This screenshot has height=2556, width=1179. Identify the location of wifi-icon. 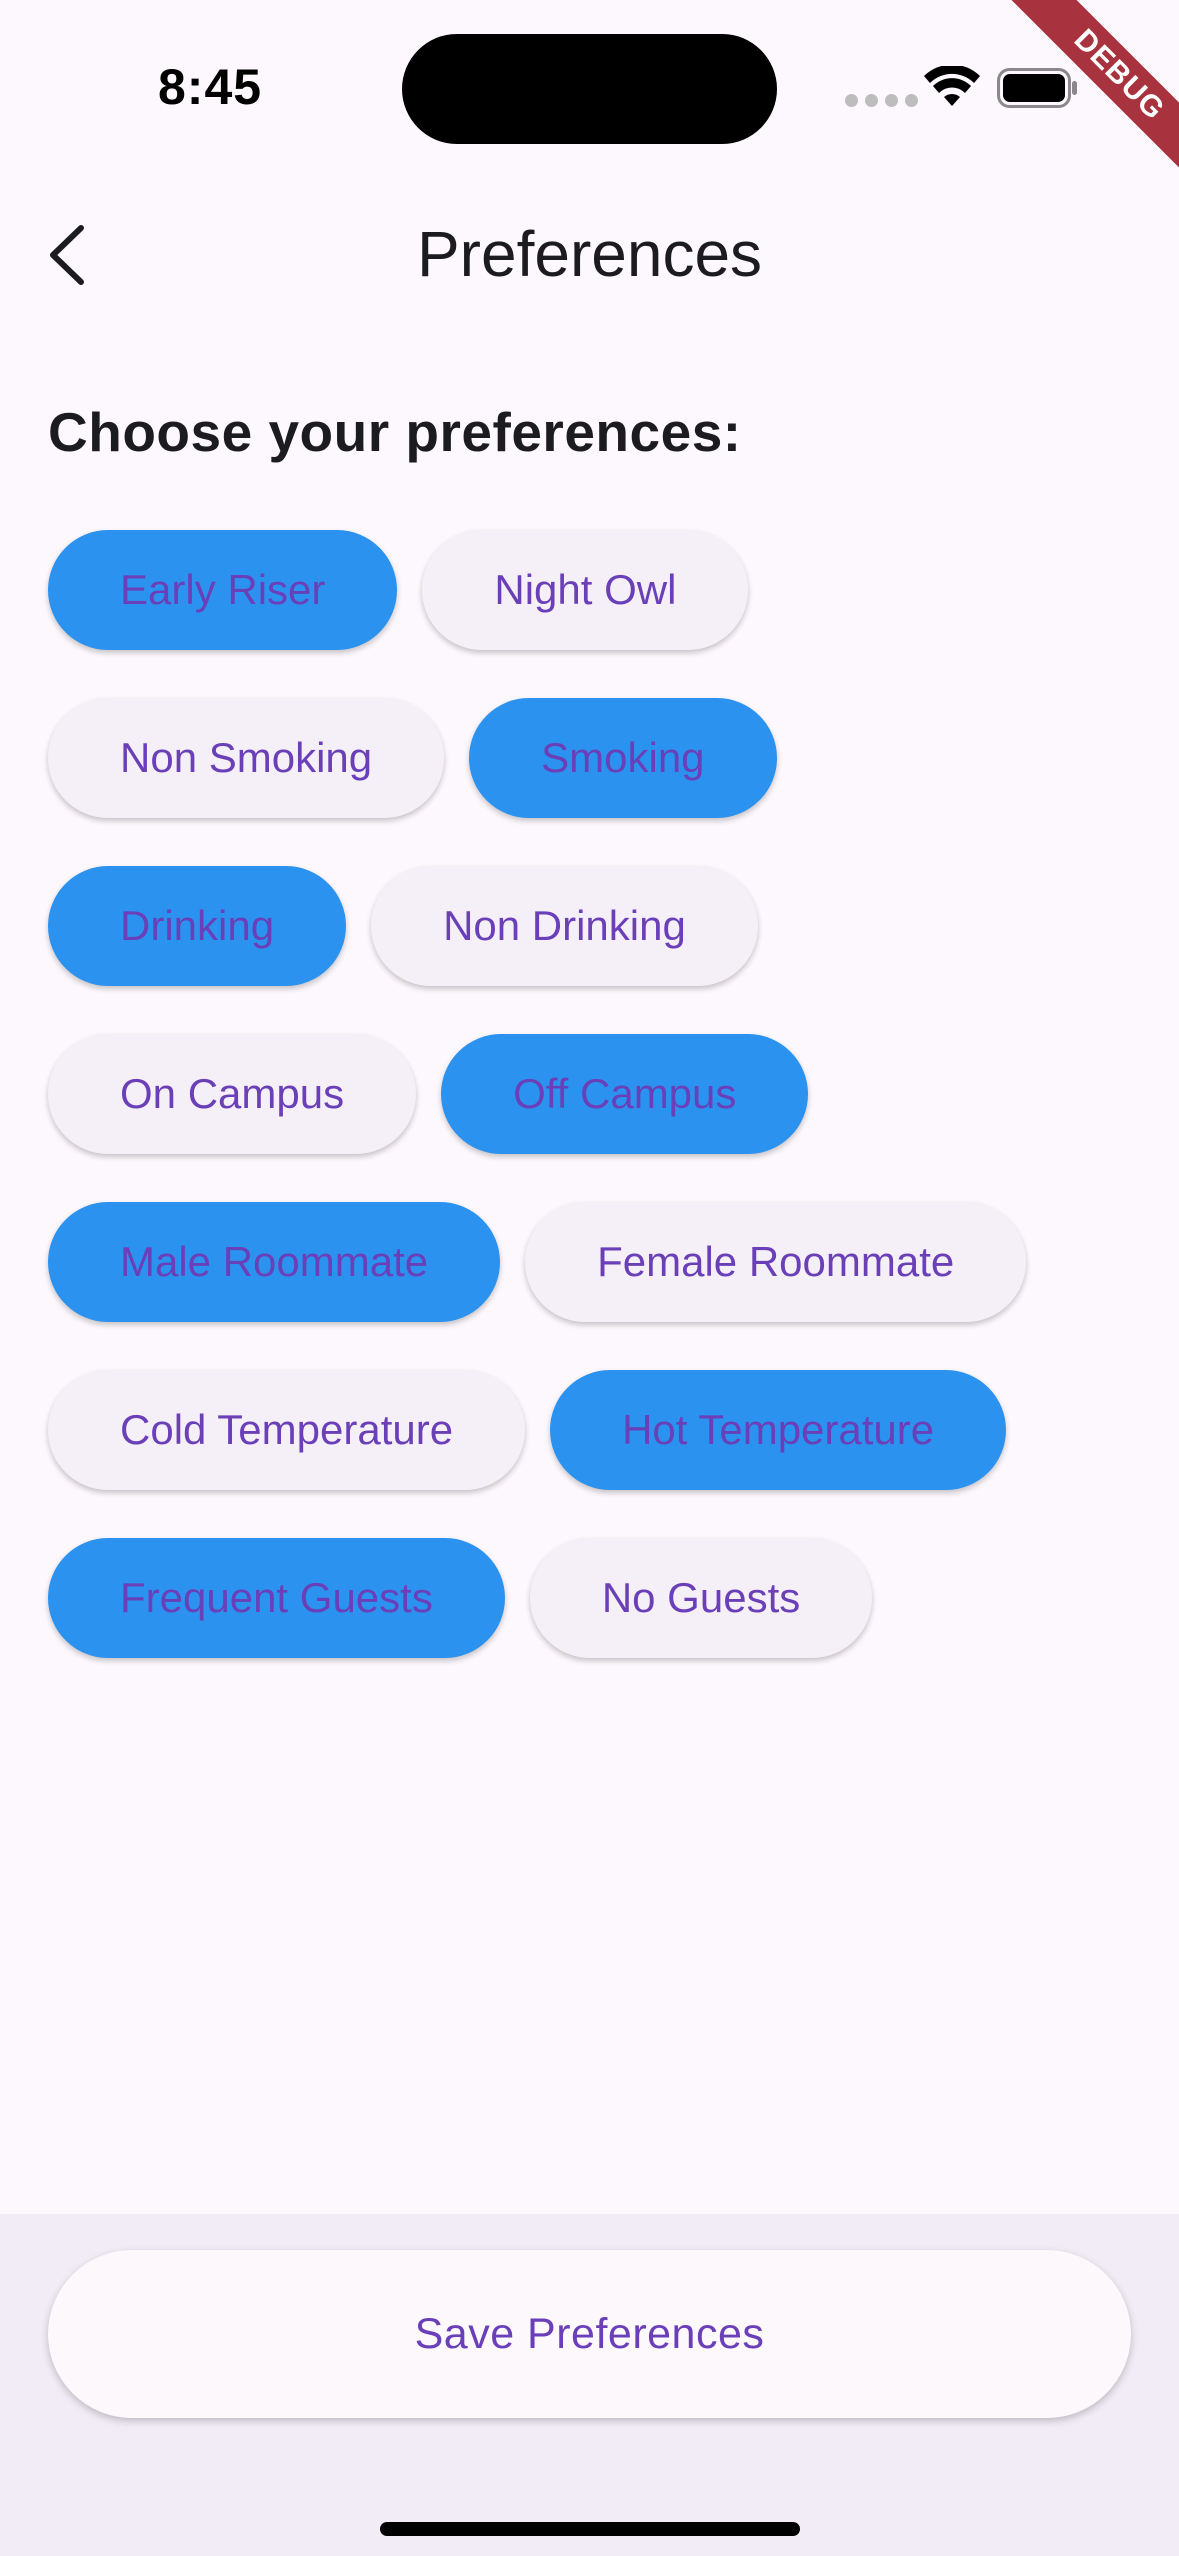
(952, 86).